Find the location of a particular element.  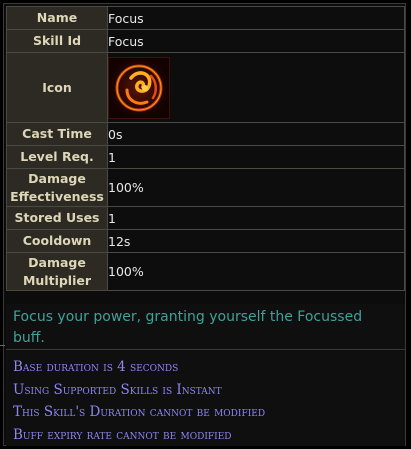

stat-line: This Skill's Duration cannot be modified is located at coordinates (139, 412).